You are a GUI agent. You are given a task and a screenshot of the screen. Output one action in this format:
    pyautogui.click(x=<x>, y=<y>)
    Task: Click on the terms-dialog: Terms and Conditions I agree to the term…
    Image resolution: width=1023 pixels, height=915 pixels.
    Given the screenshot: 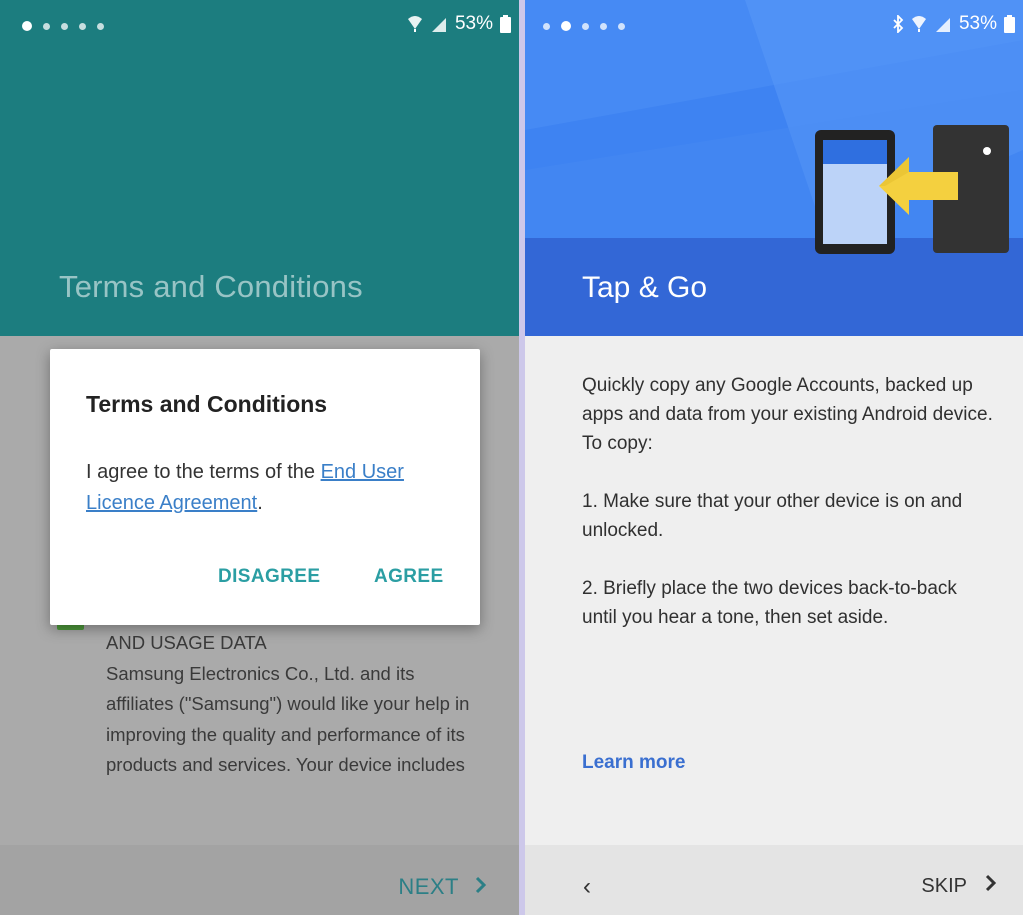 What is the action you would take?
    pyautogui.click(x=265, y=487)
    